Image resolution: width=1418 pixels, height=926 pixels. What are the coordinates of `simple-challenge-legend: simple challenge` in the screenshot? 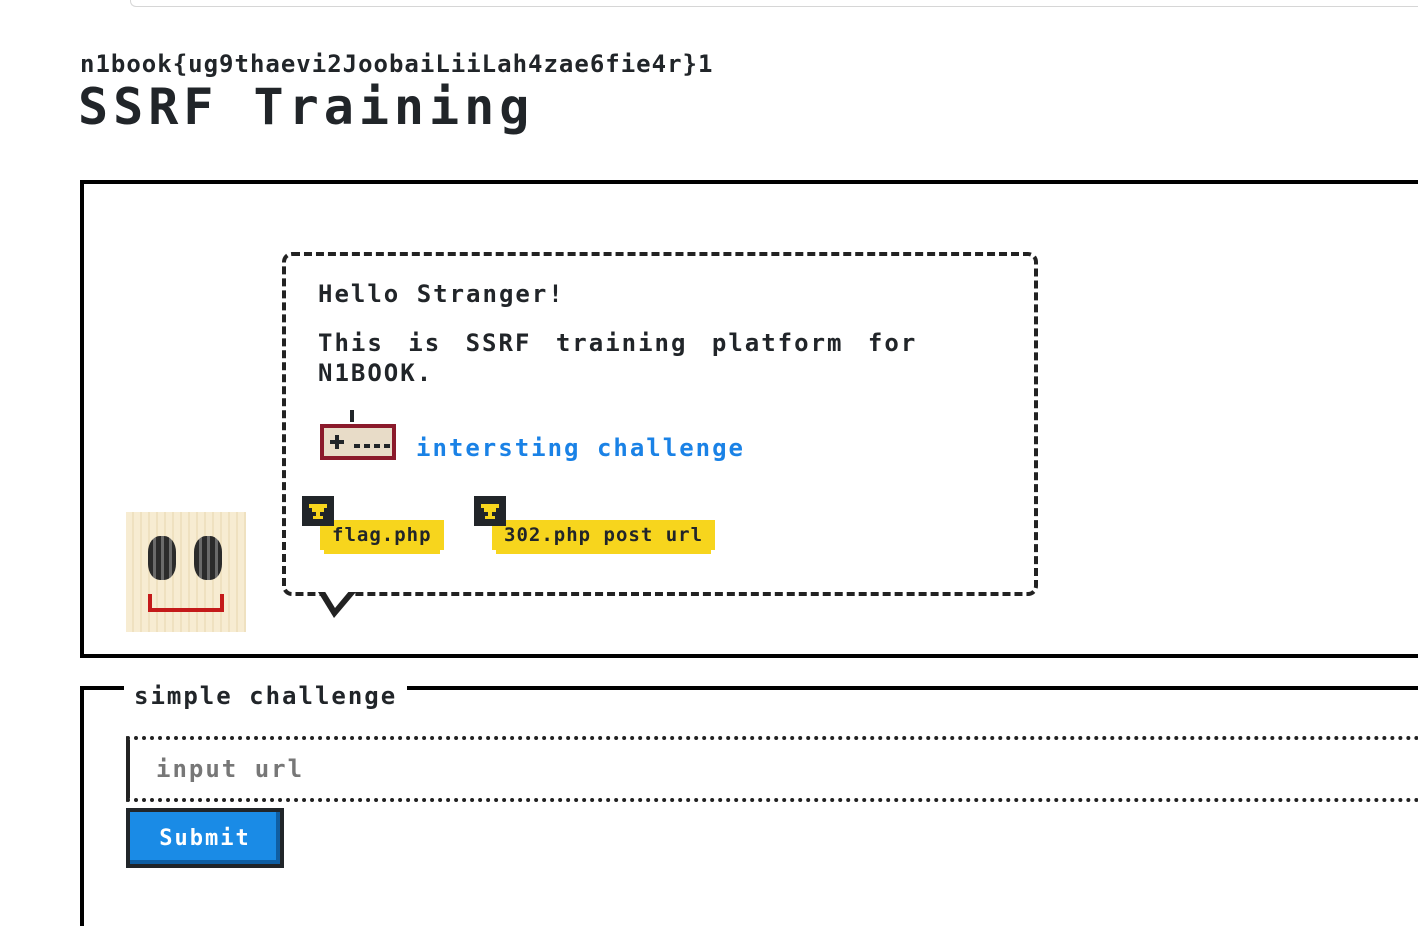 It's located at (266, 696).